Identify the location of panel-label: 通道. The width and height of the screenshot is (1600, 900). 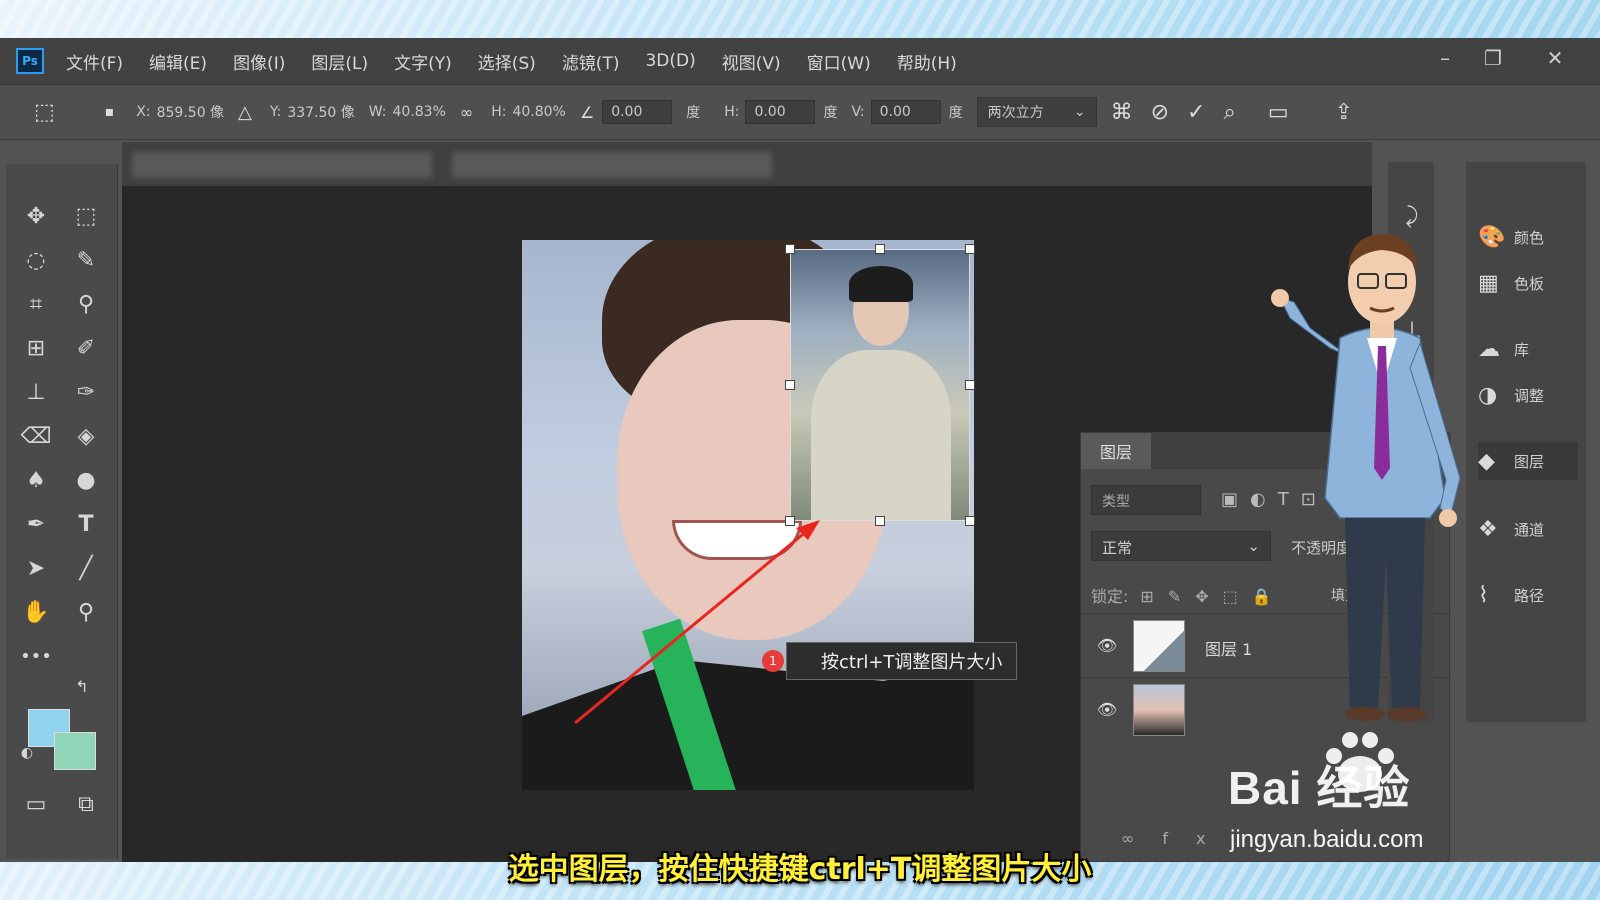
(1529, 529).